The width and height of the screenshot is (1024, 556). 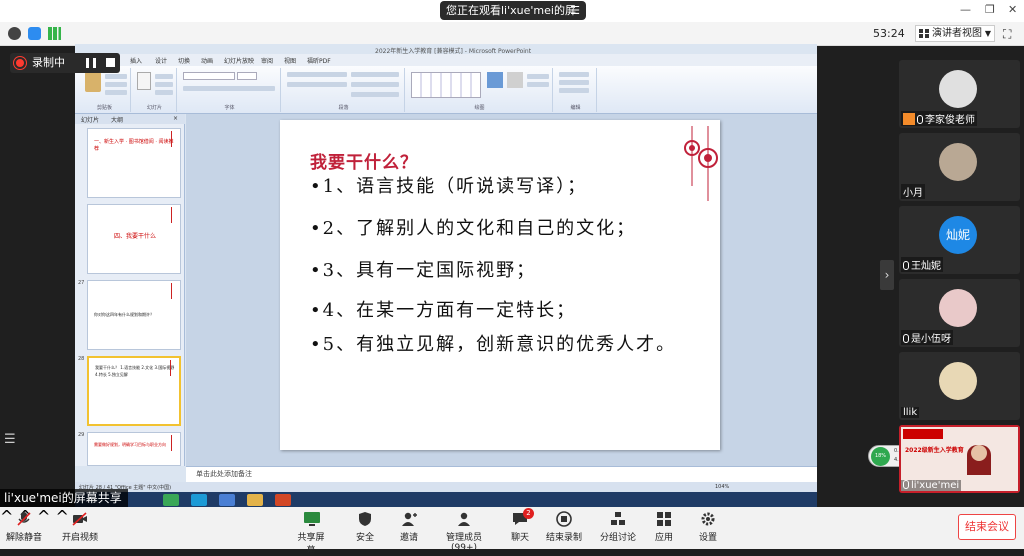 I want to click on mic-icon, so click(x=906, y=338).